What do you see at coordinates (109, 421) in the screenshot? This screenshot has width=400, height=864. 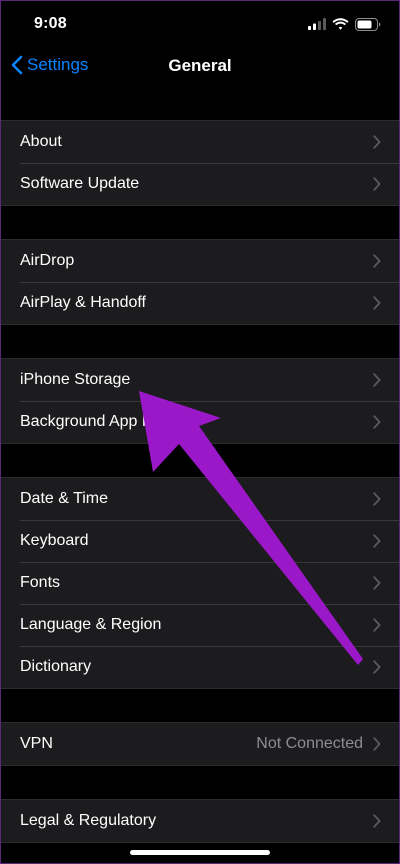 I see `settings-row-label: Background App Refresh` at bounding box center [109, 421].